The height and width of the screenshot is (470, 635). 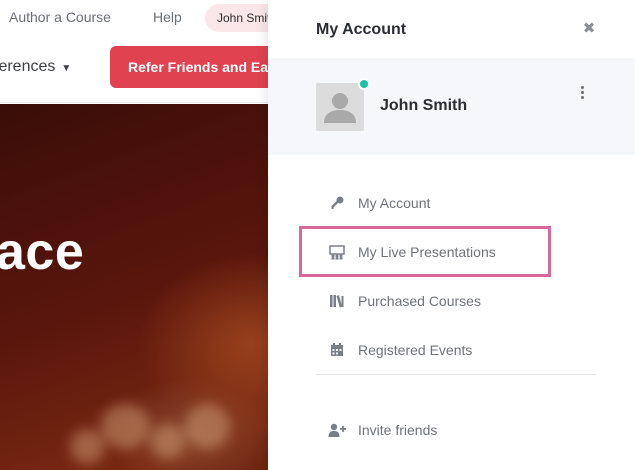 I want to click on author-course-link: Author a Course, so click(x=60, y=17).